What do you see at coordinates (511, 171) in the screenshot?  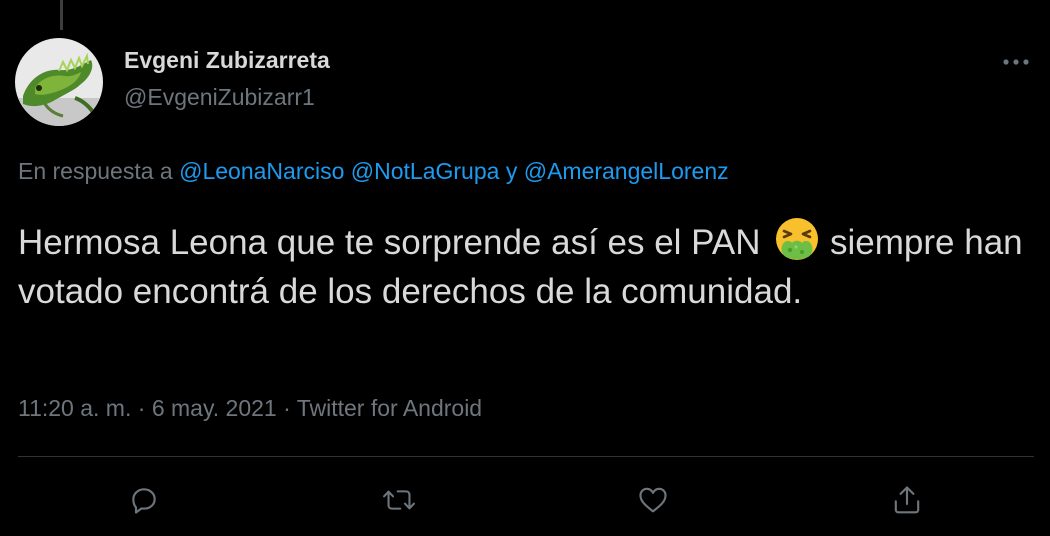 I see `mention-joiner: y` at bounding box center [511, 171].